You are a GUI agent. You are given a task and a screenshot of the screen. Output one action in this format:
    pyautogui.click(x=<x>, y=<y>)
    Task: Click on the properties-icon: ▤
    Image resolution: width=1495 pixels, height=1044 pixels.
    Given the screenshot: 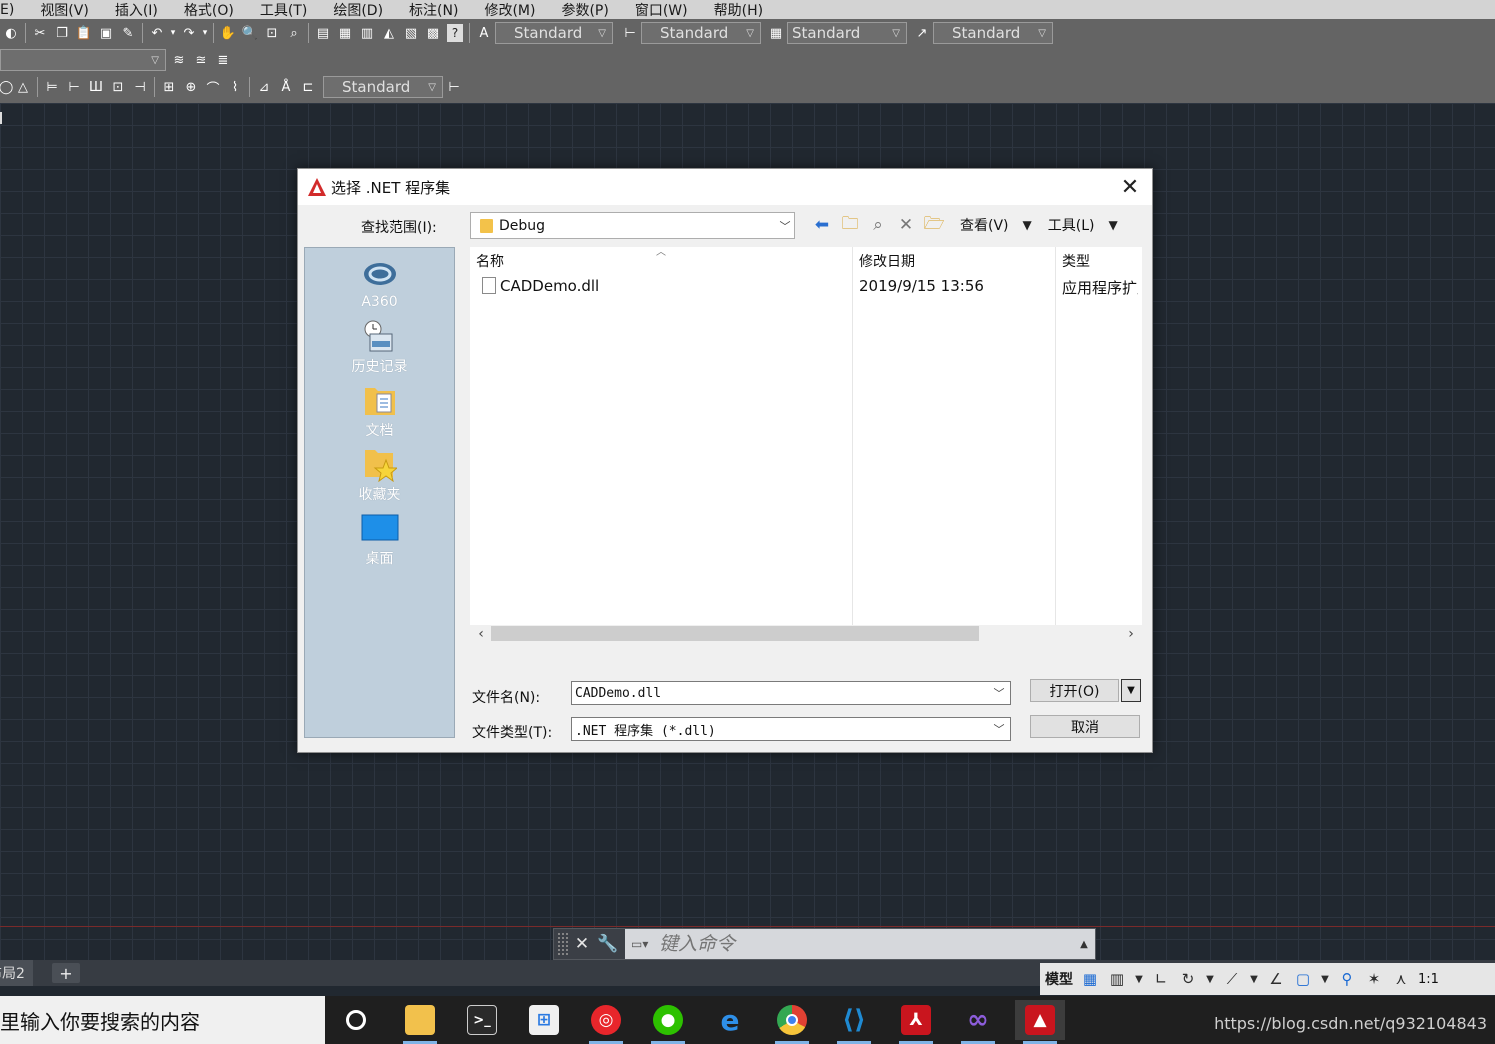 What is the action you would take?
    pyautogui.click(x=323, y=33)
    